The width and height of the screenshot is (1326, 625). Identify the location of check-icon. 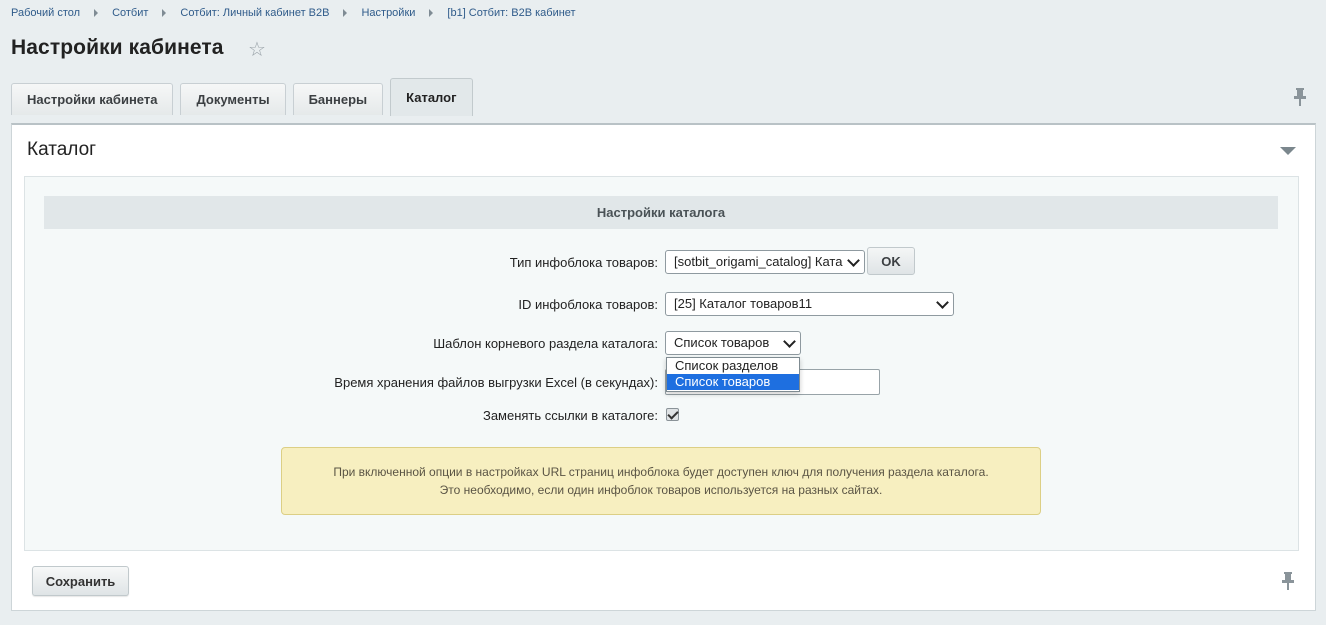
(673, 414).